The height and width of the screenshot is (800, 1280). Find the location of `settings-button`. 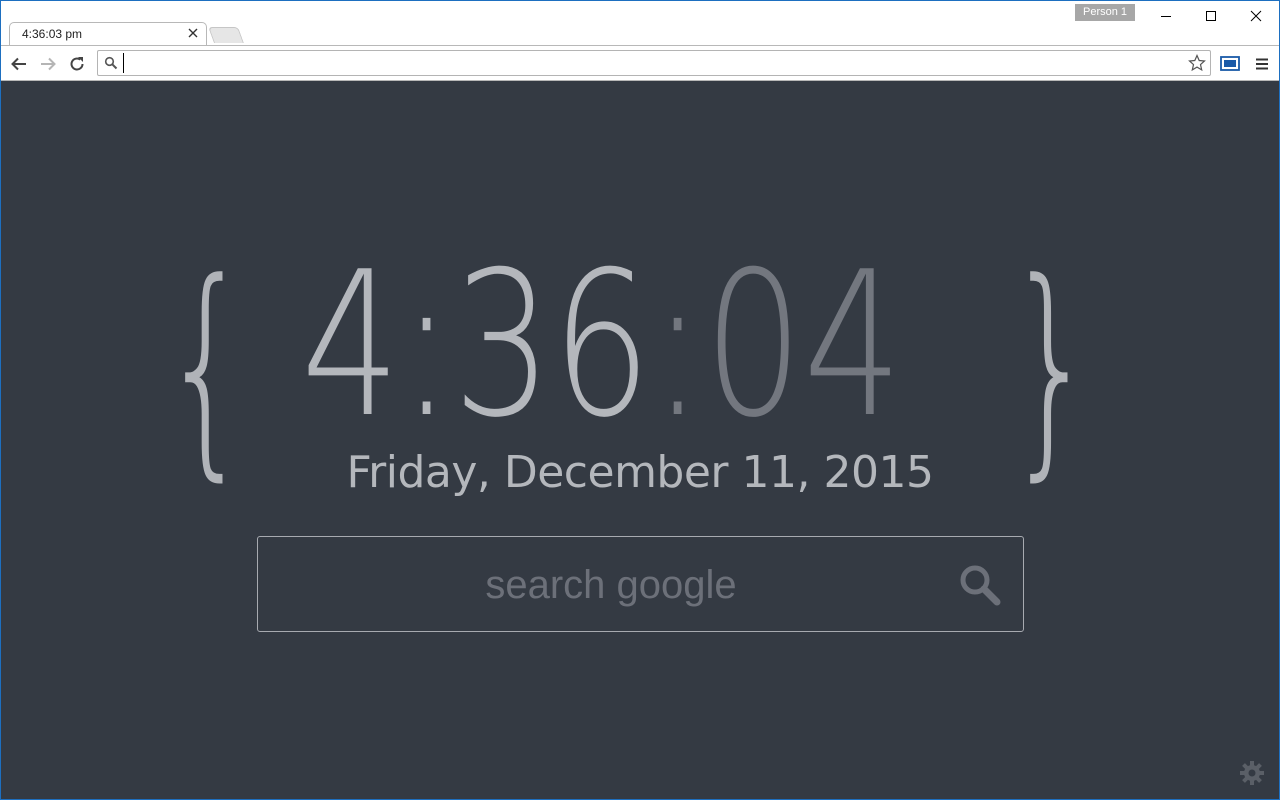

settings-button is located at coordinates (1252, 773).